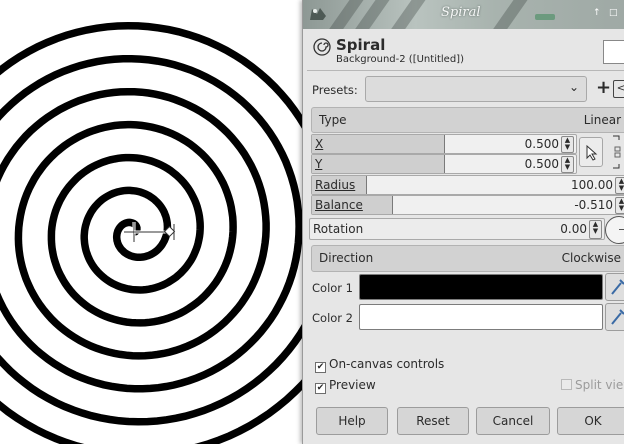  Describe the element at coordinates (361, 45) in the screenshot. I see `plugin-name: Spiral` at that location.